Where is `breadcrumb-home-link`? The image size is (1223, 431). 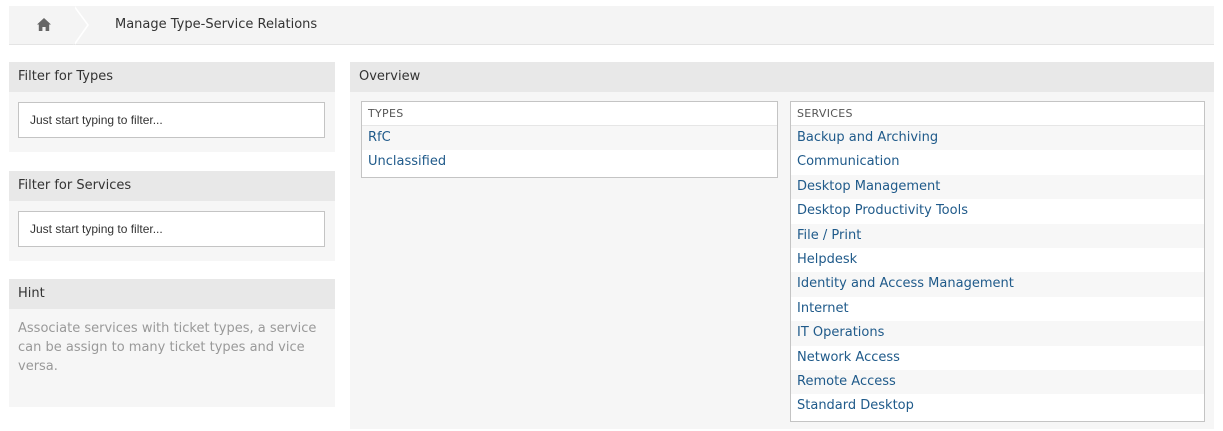
breadcrumb-home-link is located at coordinates (42, 25).